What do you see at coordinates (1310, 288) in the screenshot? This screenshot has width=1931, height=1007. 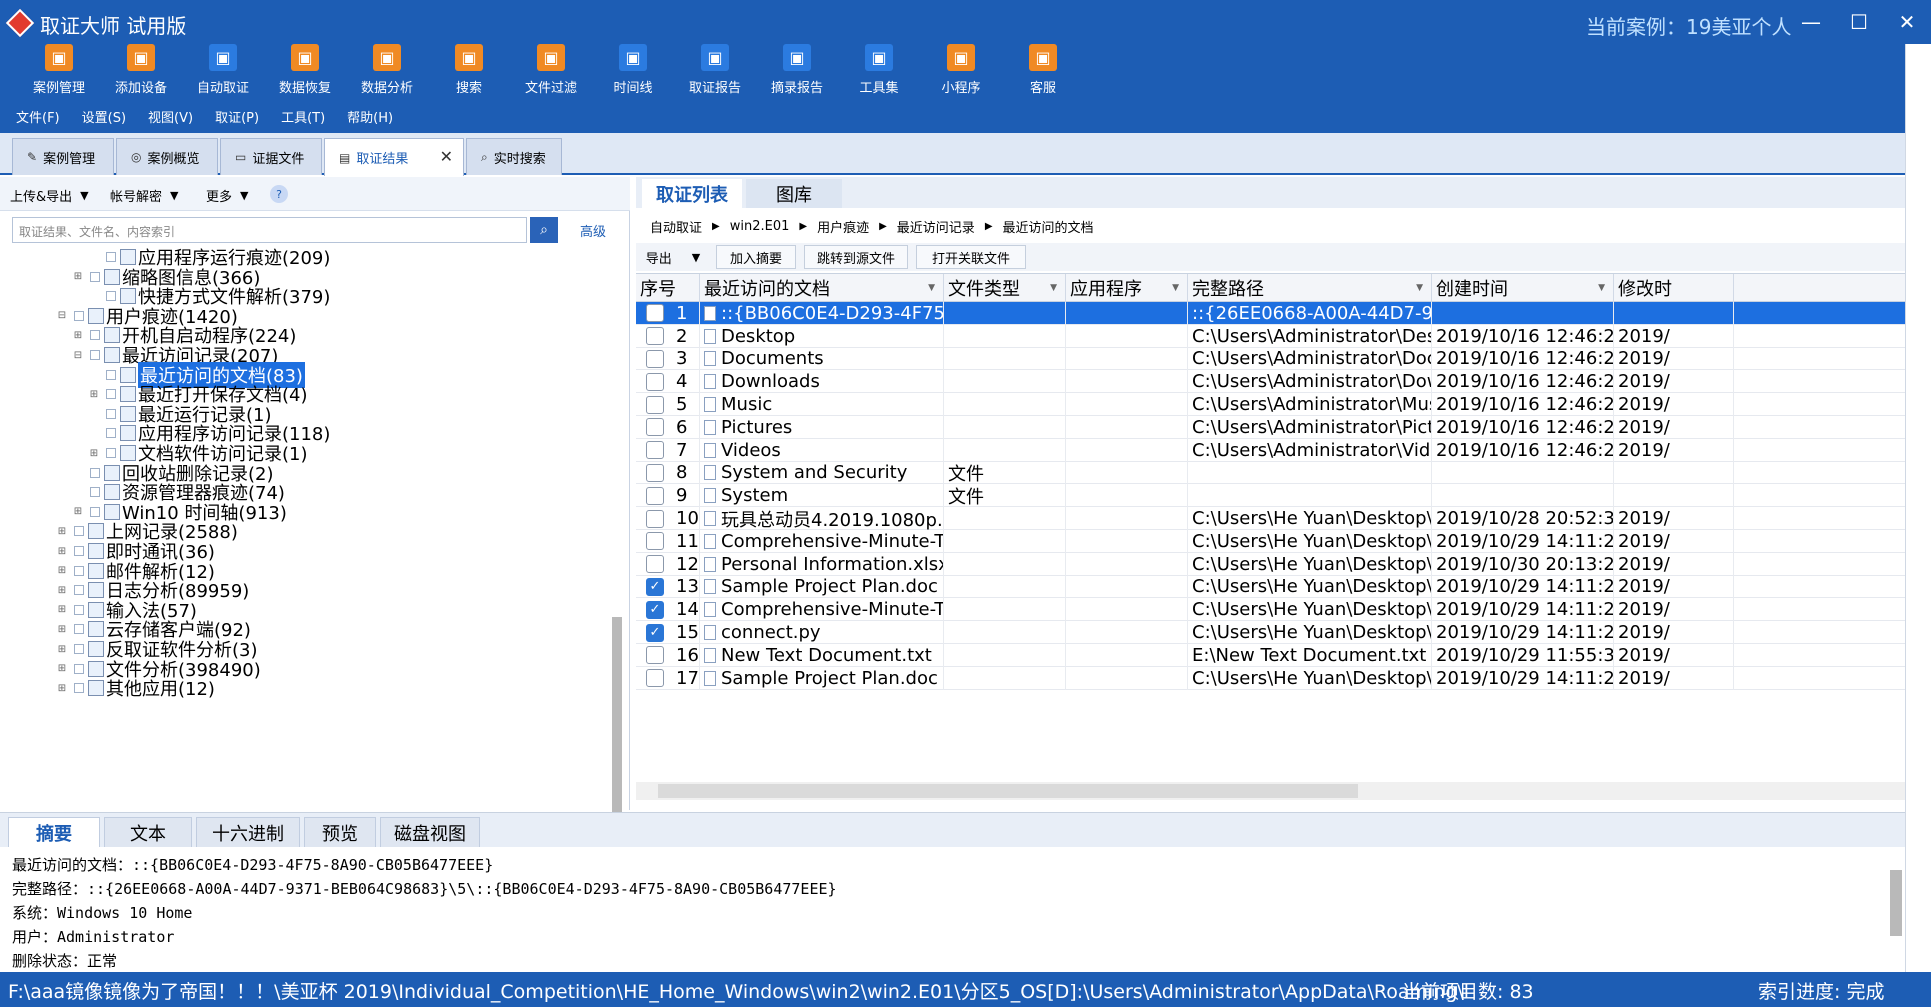 I see `column-header: 完整路径 ▼` at bounding box center [1310, 288].